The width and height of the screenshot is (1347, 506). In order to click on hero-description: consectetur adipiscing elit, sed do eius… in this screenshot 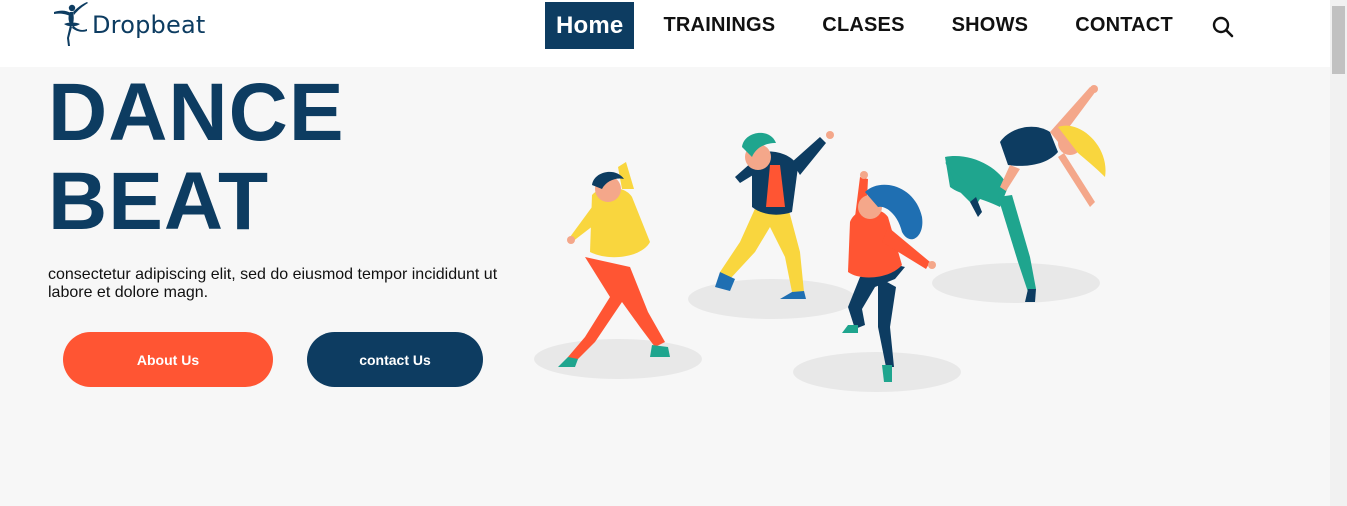, I will do `click(273, 283)`.